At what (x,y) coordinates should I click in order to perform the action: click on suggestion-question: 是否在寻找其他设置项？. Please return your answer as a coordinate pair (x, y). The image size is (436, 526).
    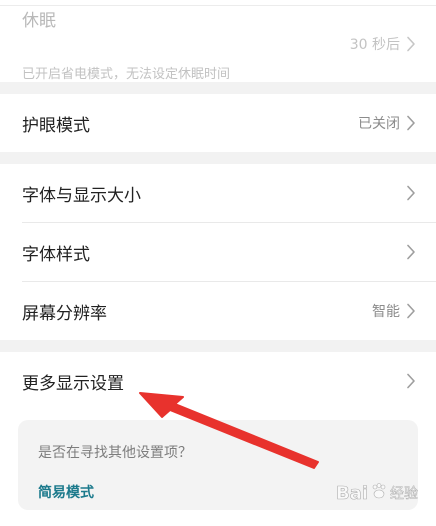
    Looking at the image, I should click on (115, 453).